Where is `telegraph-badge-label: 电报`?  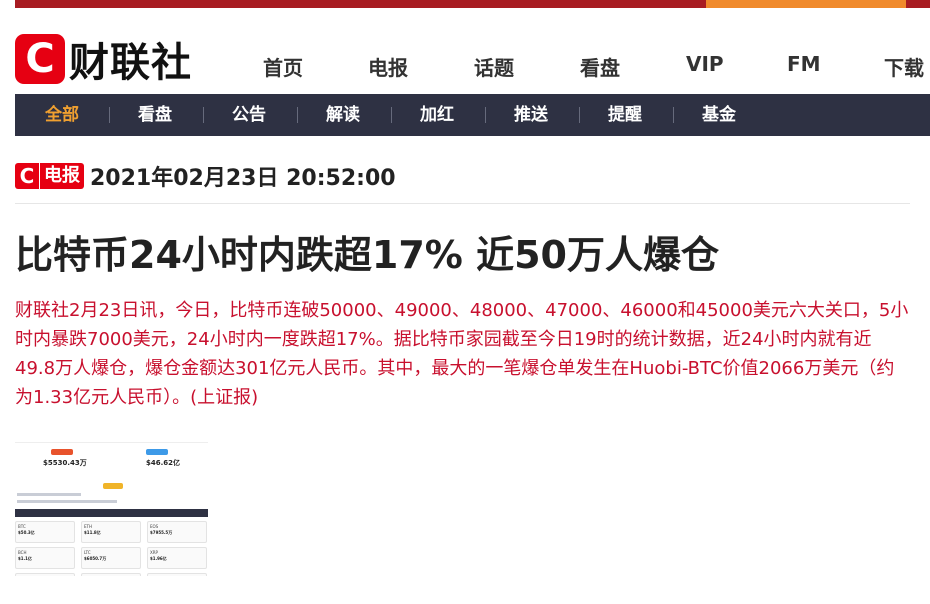 telegraph-badge-label: 电报 is located at coordinates (62, 176).